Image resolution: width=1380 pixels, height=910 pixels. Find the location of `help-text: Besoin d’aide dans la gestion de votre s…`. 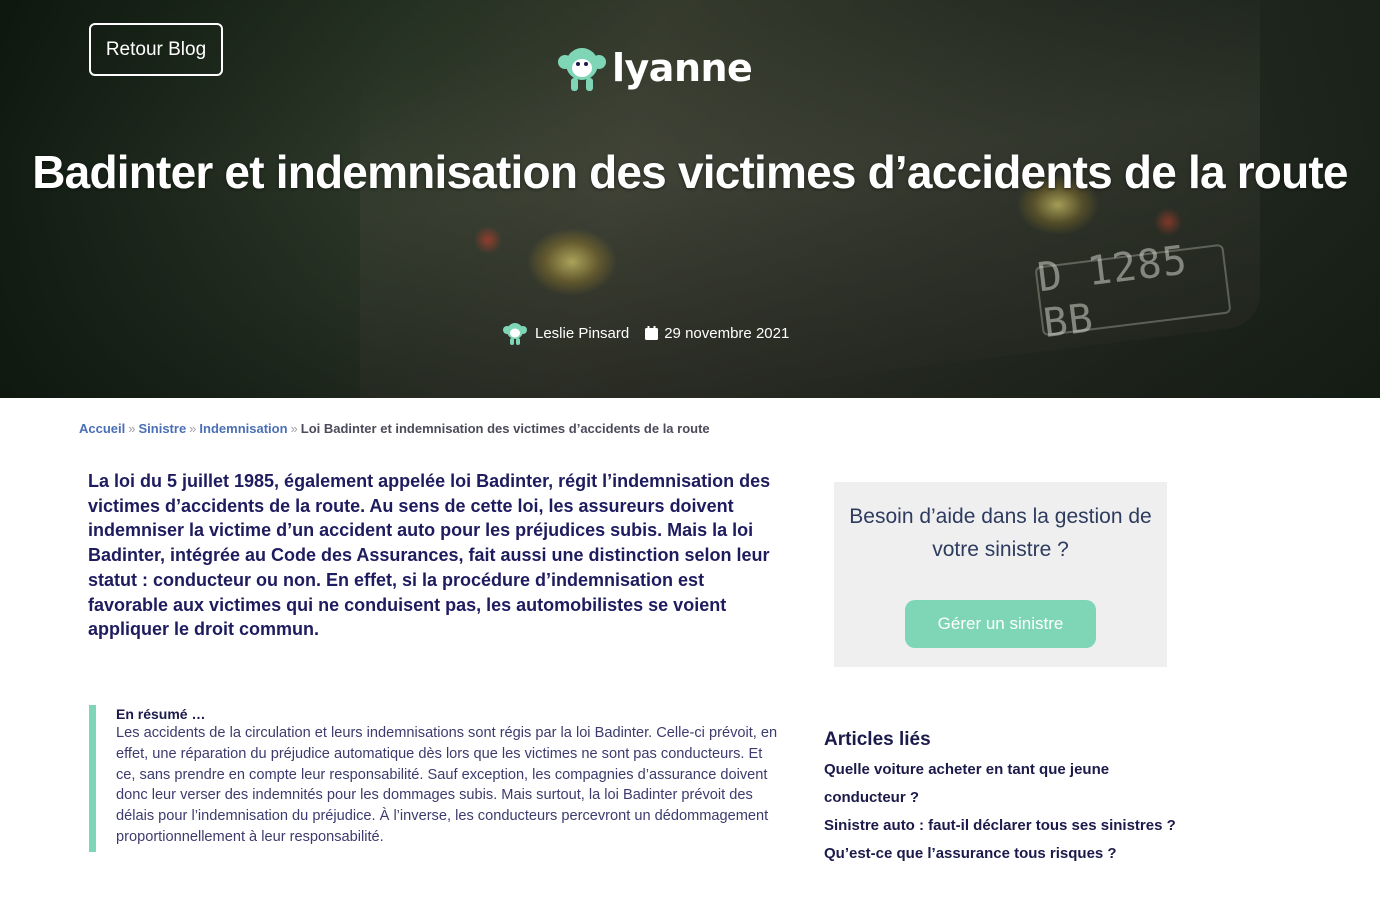

help-text: Besoin d’aide dans la gestion de votre s… is located at coordinates (1000, 533).